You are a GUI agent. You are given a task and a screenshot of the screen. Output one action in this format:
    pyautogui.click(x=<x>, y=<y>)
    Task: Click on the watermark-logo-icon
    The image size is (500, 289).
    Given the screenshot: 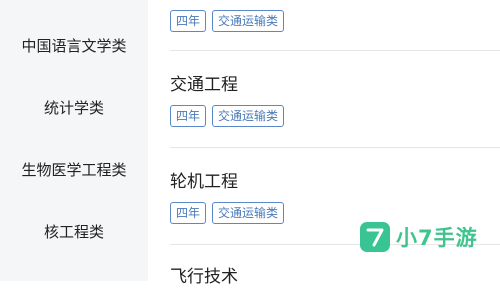 What is the action you would take?
    pyautogui.click(x=375, y=237)
    